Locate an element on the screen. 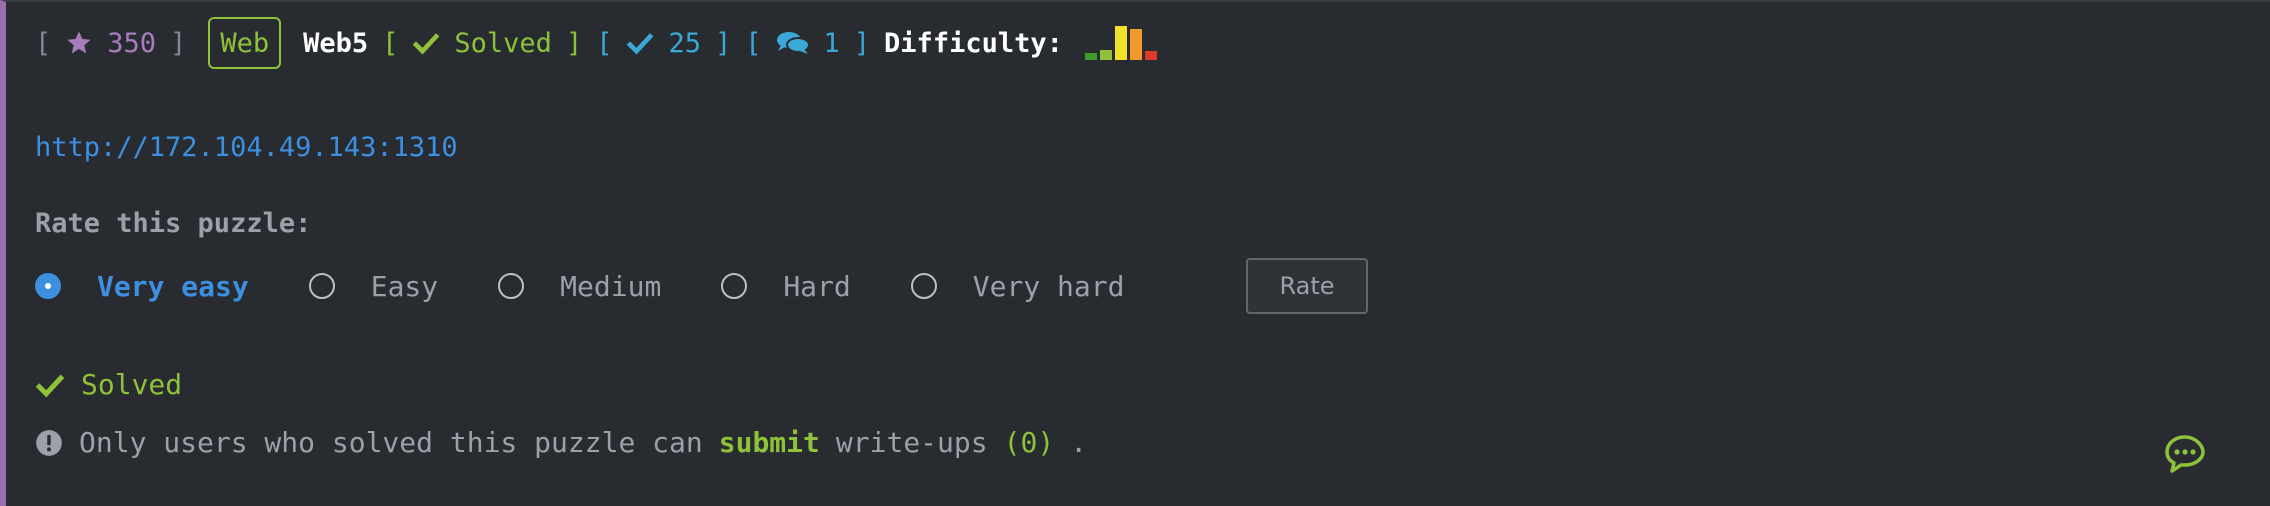 Image resolution: width=2270 pixels, height=506 pixels. rating-option: Very hard is located at coordinates (1017, 286).